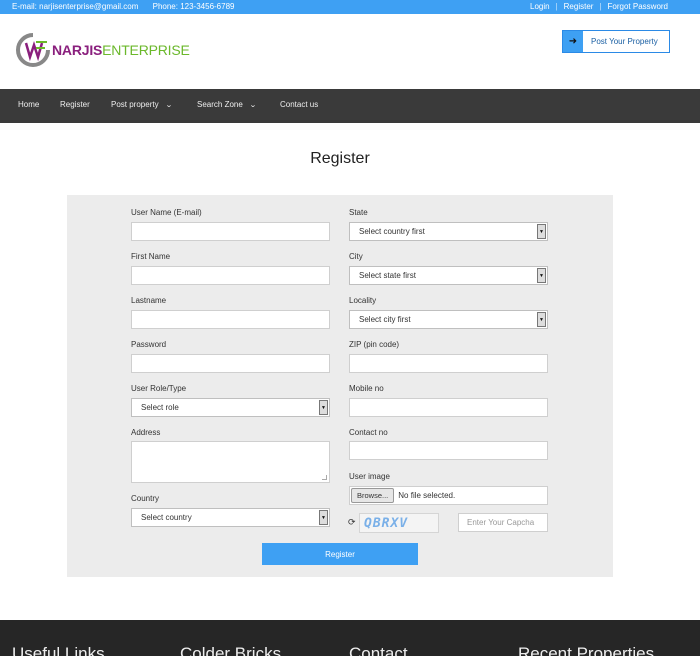 This screenshot has height=656, width=700. I want to click on nav-item-post-property: Post property ⌄, so click(142, 104).